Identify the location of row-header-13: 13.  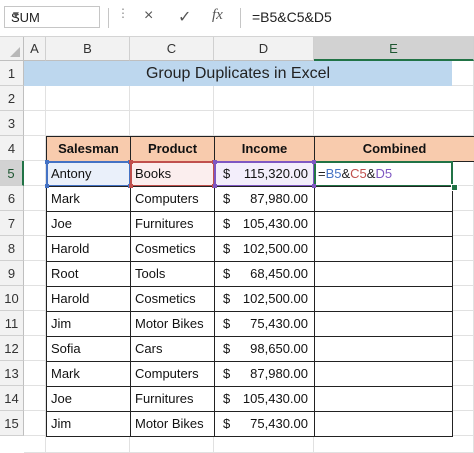
(12, 373).